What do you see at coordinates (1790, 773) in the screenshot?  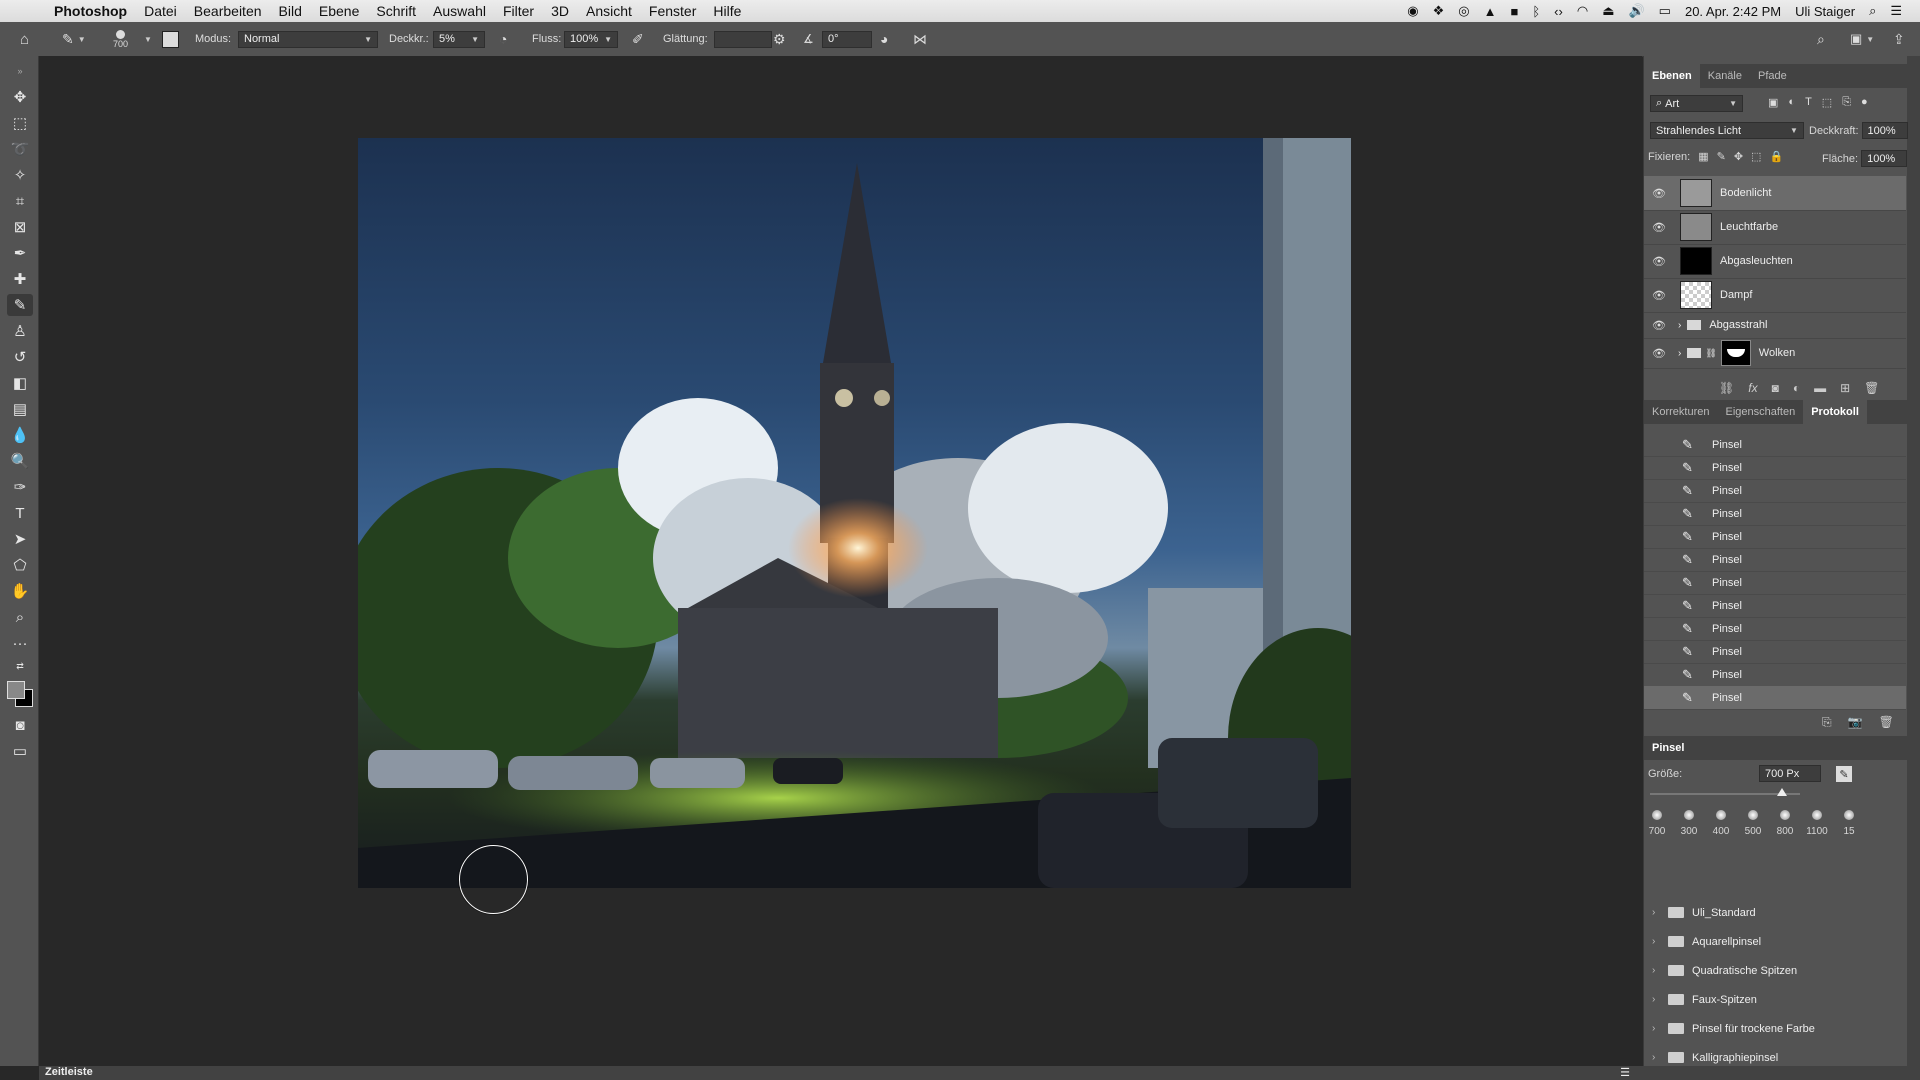 I see `brush-size-field: 700 Px` at bounding box center [1790, 773].